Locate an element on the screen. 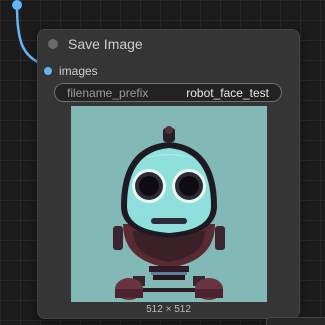 This screenshot has height=325, width=325. input-slot-label: images is located at coordinates (78, 71).